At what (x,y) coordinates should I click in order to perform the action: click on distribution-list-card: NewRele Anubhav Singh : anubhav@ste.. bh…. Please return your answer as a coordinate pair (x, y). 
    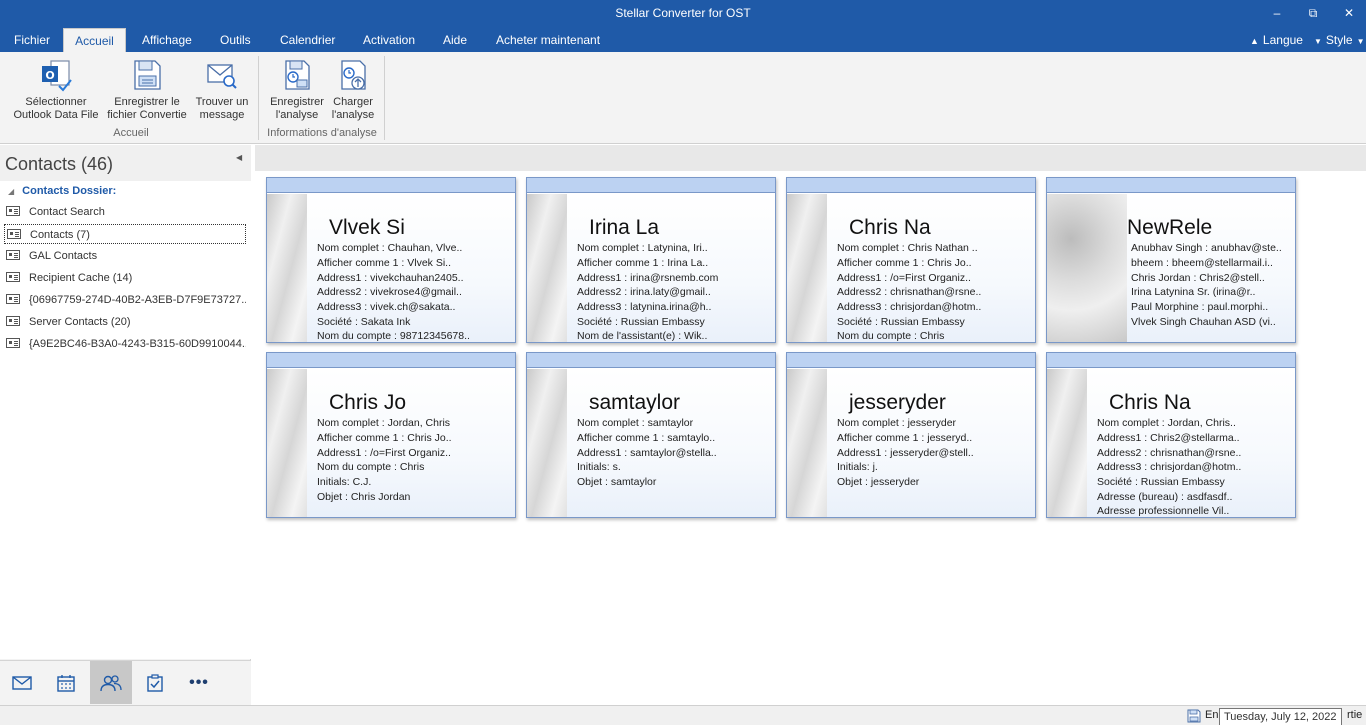
    Looking at the image, I should click on (1171, 260).